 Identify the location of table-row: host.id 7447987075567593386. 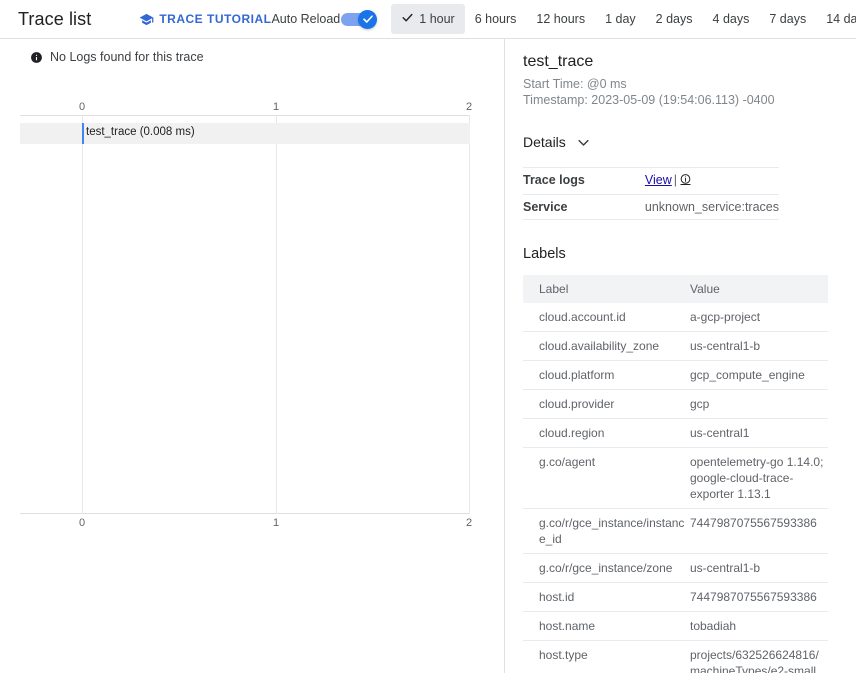
(675, 597).